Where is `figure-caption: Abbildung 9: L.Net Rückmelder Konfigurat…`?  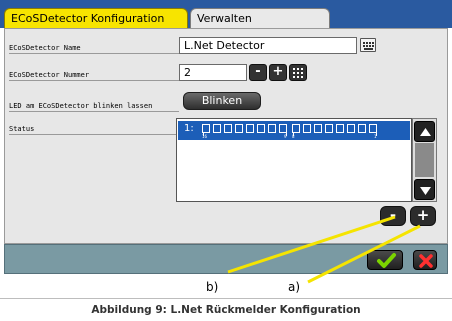 figure-caption: Abbildung 9: L.Net Rückmelder Konfigurat… is located at coordinates (226, 309).